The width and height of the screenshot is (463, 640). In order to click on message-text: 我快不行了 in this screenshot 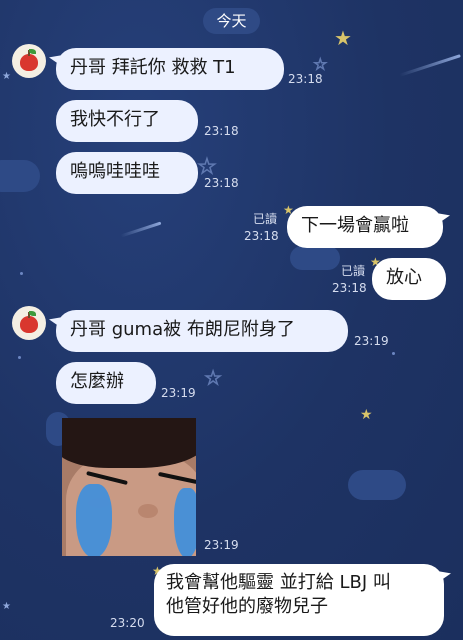, I will do `click(115, 119)`.